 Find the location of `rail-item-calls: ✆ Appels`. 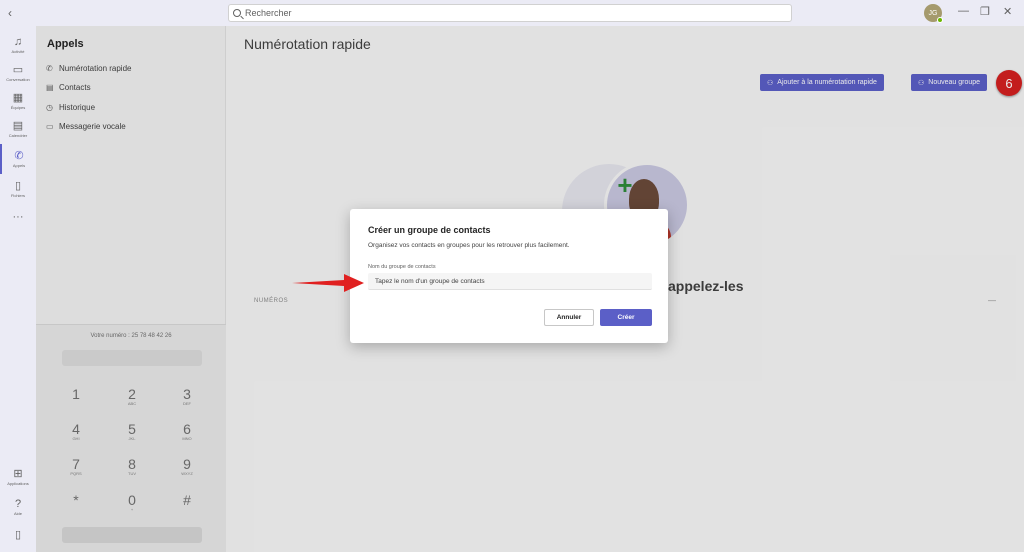

rail-item-calls: ✆ Appels is located at coordinates (18, 159).